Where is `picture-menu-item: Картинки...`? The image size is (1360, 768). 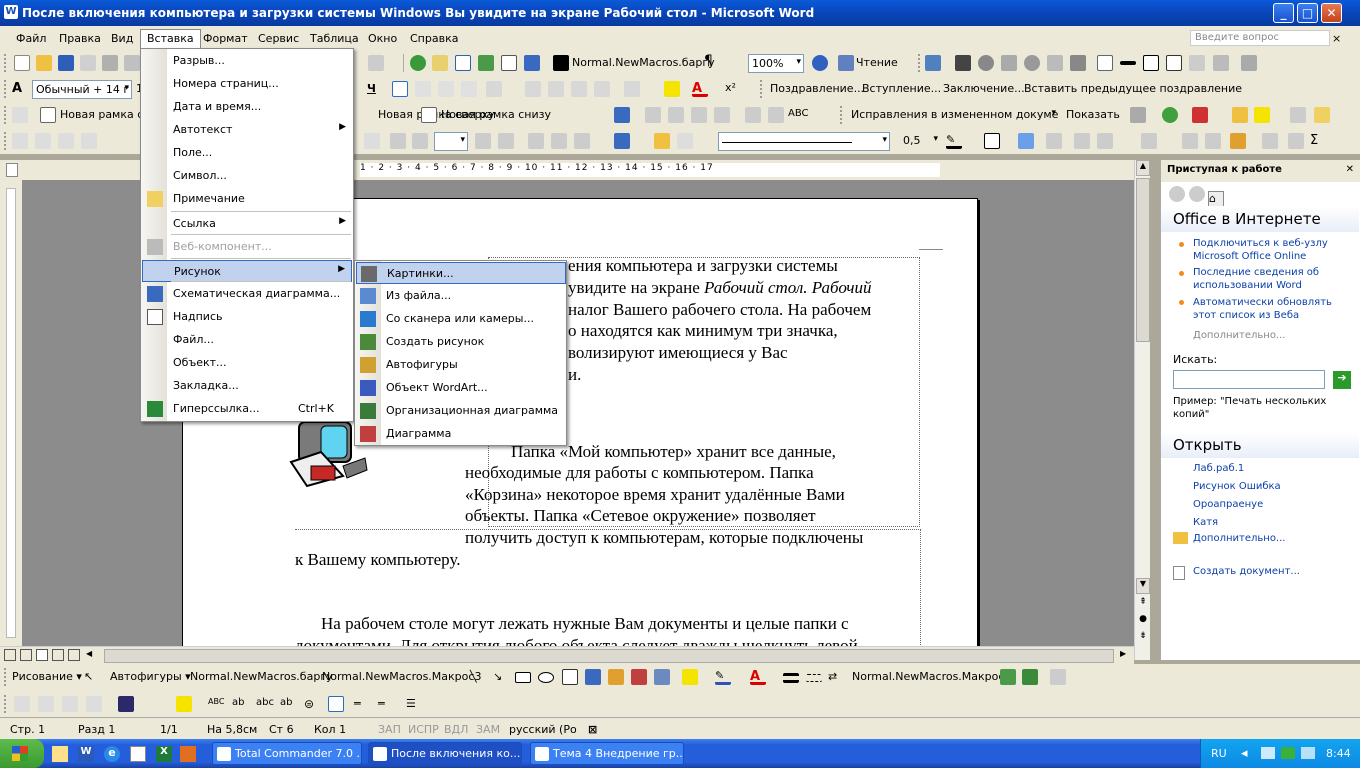
picture-menu-item: Картинки... is located at coordinates (461, 273).